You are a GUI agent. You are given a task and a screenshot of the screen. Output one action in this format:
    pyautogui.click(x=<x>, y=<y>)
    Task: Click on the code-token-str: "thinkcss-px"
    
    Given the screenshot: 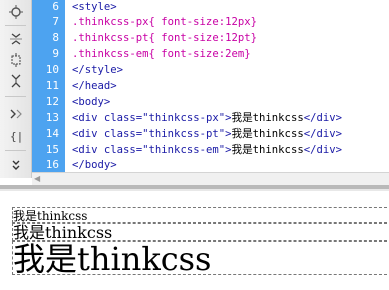 What is the action you would take?
    pyautogui.click(x=184, y=118)
    